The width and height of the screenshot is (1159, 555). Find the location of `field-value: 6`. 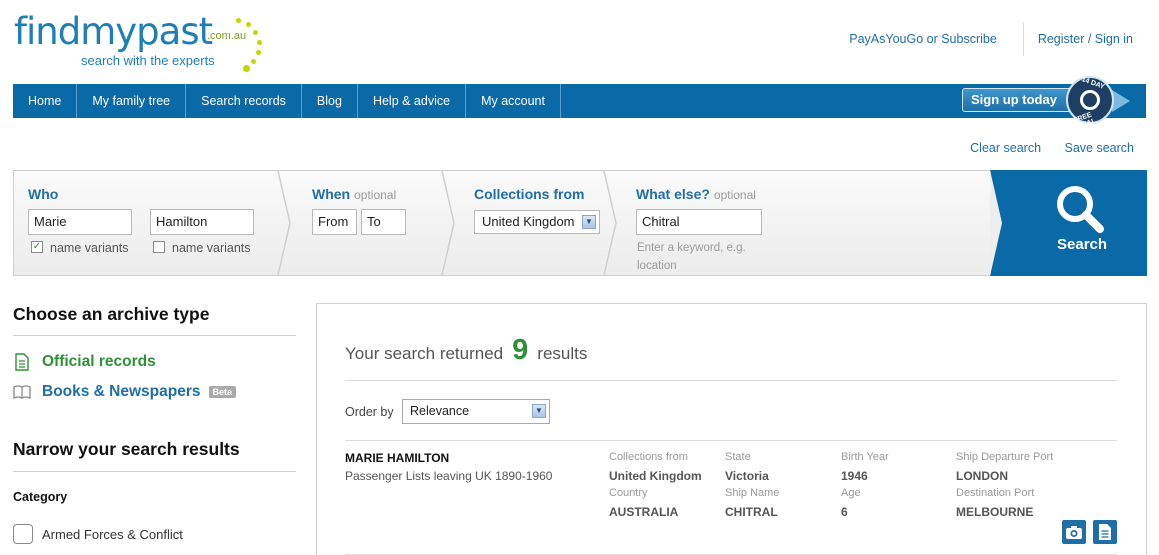

field-value: 6 is located at coordinates (844, 512).